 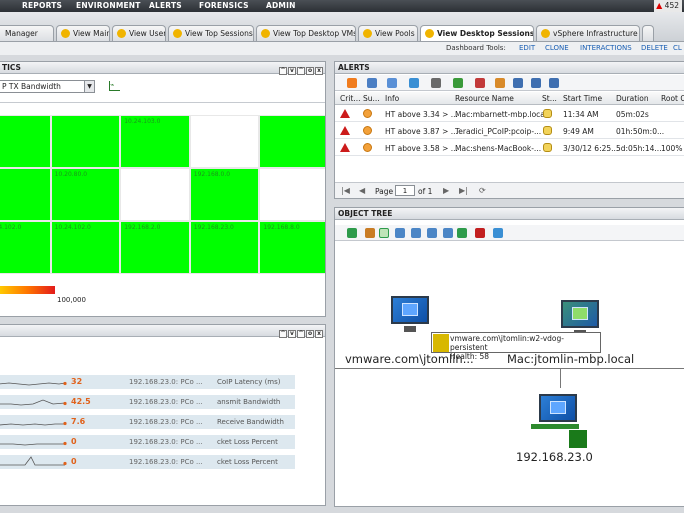 What do you see at coordinates (147, 382) in the screenshot?
I see `sparkline-row: 32 192.168.23.0: PCo ... CoIP Latency (ms)` at bounding box center [147, 382].